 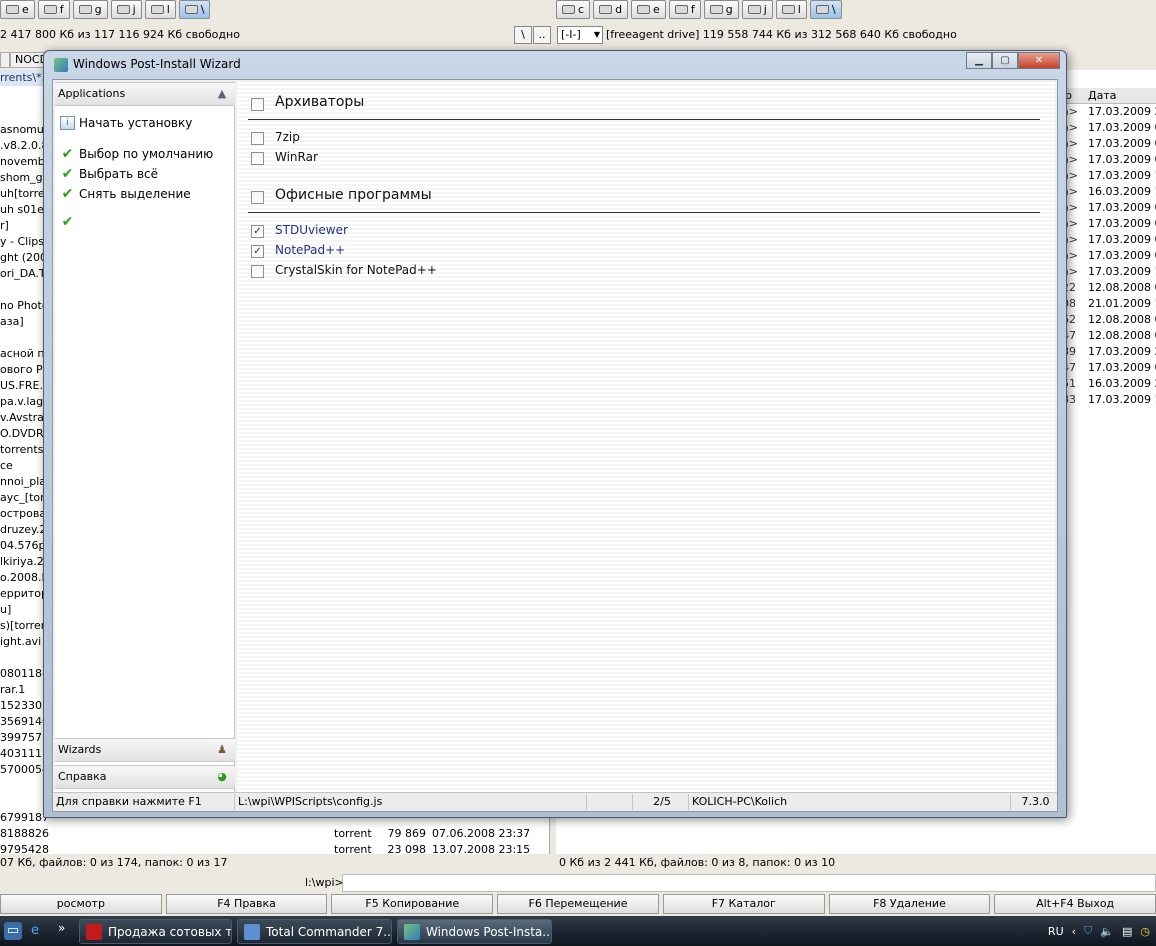 What do you see at coordinates (5, 610) in the screenshot?
I see `file-row: u]` at bounding box center [5, 610].